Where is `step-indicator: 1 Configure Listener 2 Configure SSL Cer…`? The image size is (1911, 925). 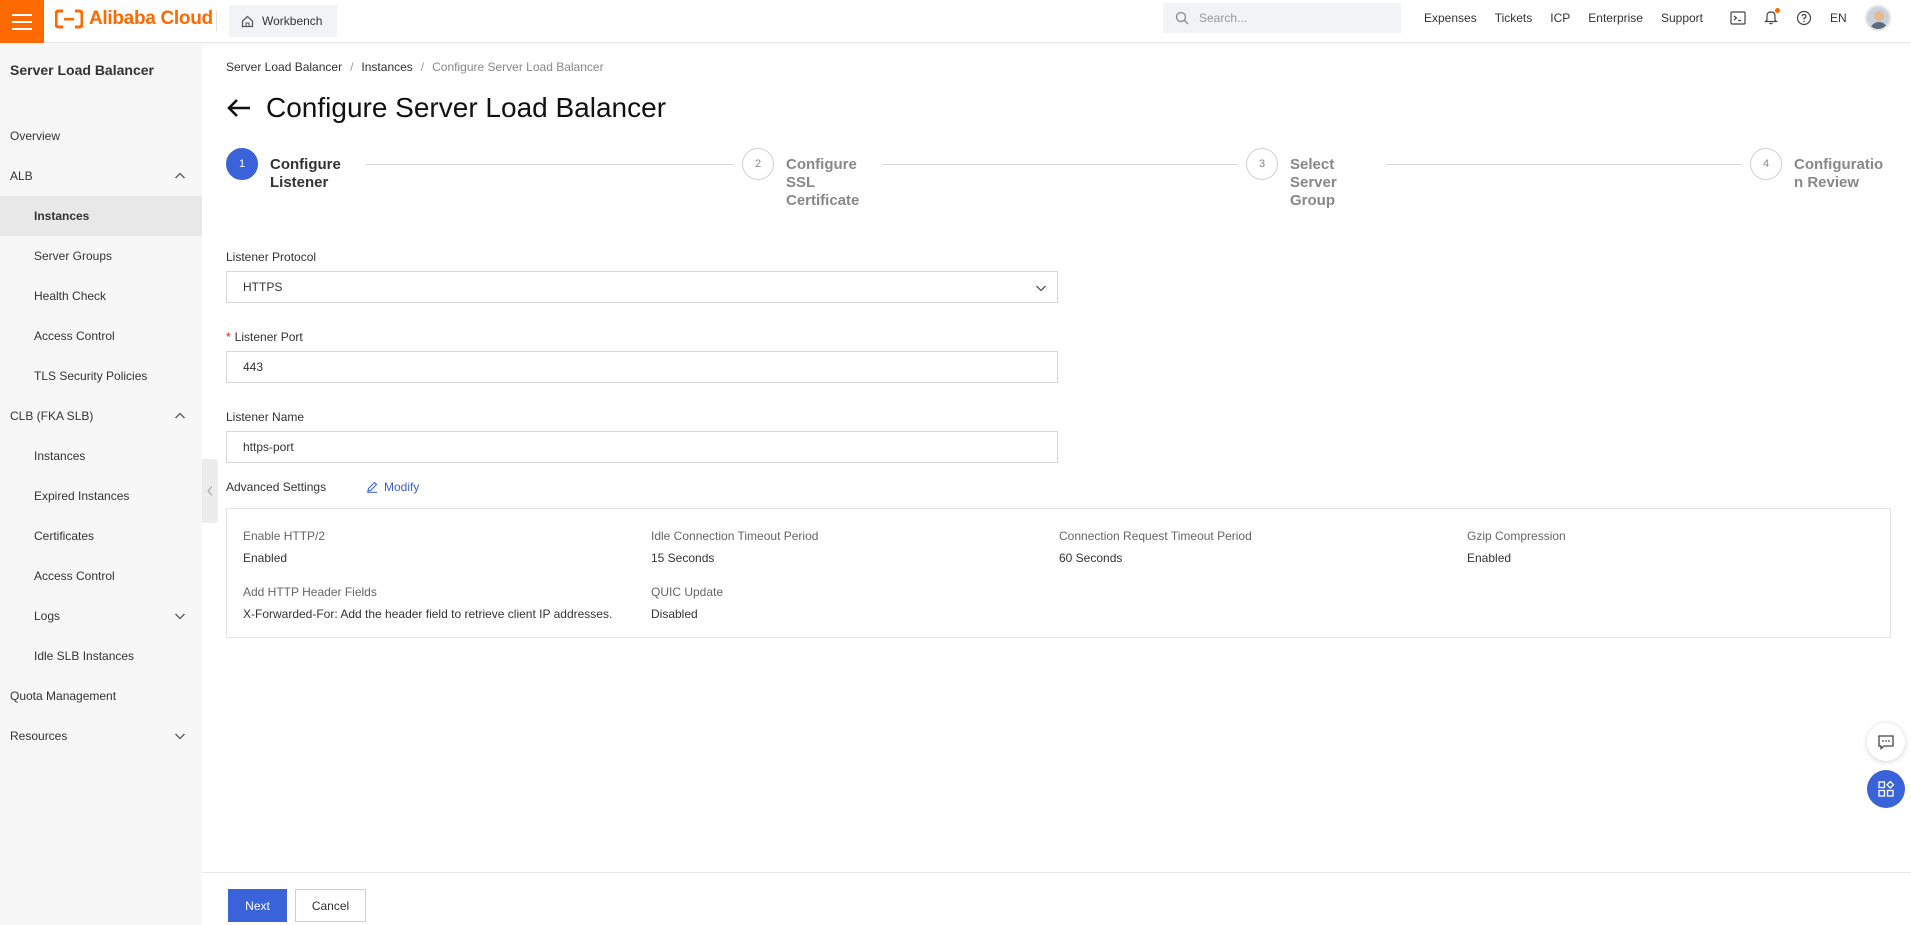
step-indicator: 1 Configure Listener 2 Configure SSL Cer… is located at coordinates (1066, 183).